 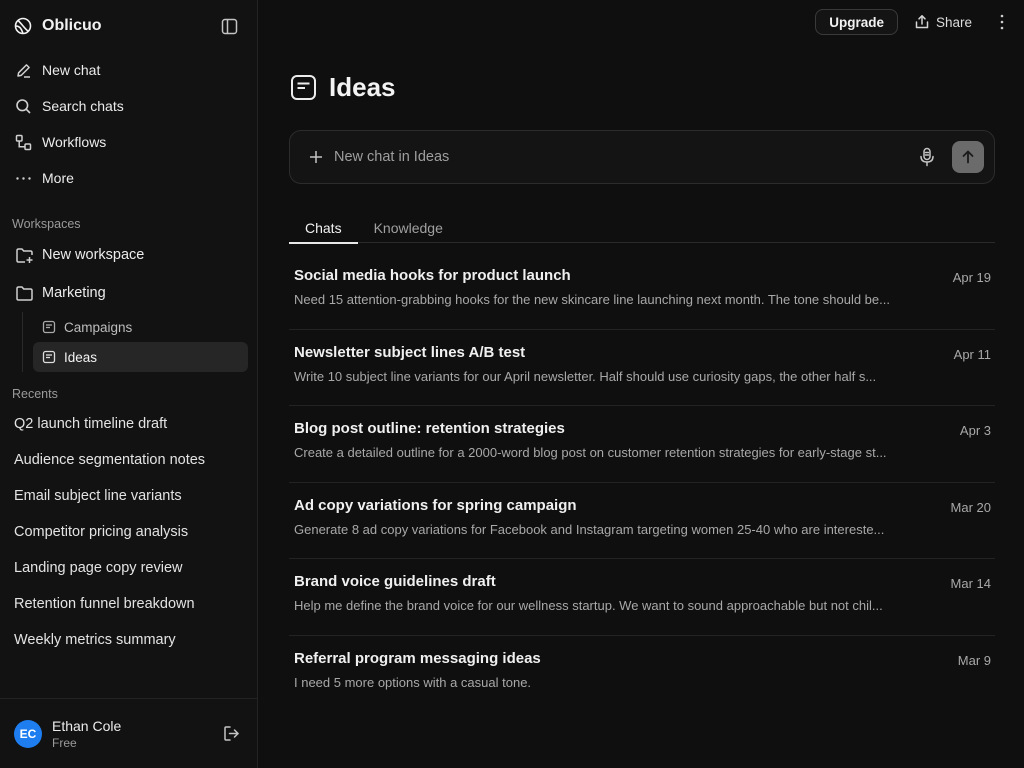 What do you see at coordinates (642, 87) in the screenshot?
I see `page-header: Ideas` at bounding box center [642, 87].